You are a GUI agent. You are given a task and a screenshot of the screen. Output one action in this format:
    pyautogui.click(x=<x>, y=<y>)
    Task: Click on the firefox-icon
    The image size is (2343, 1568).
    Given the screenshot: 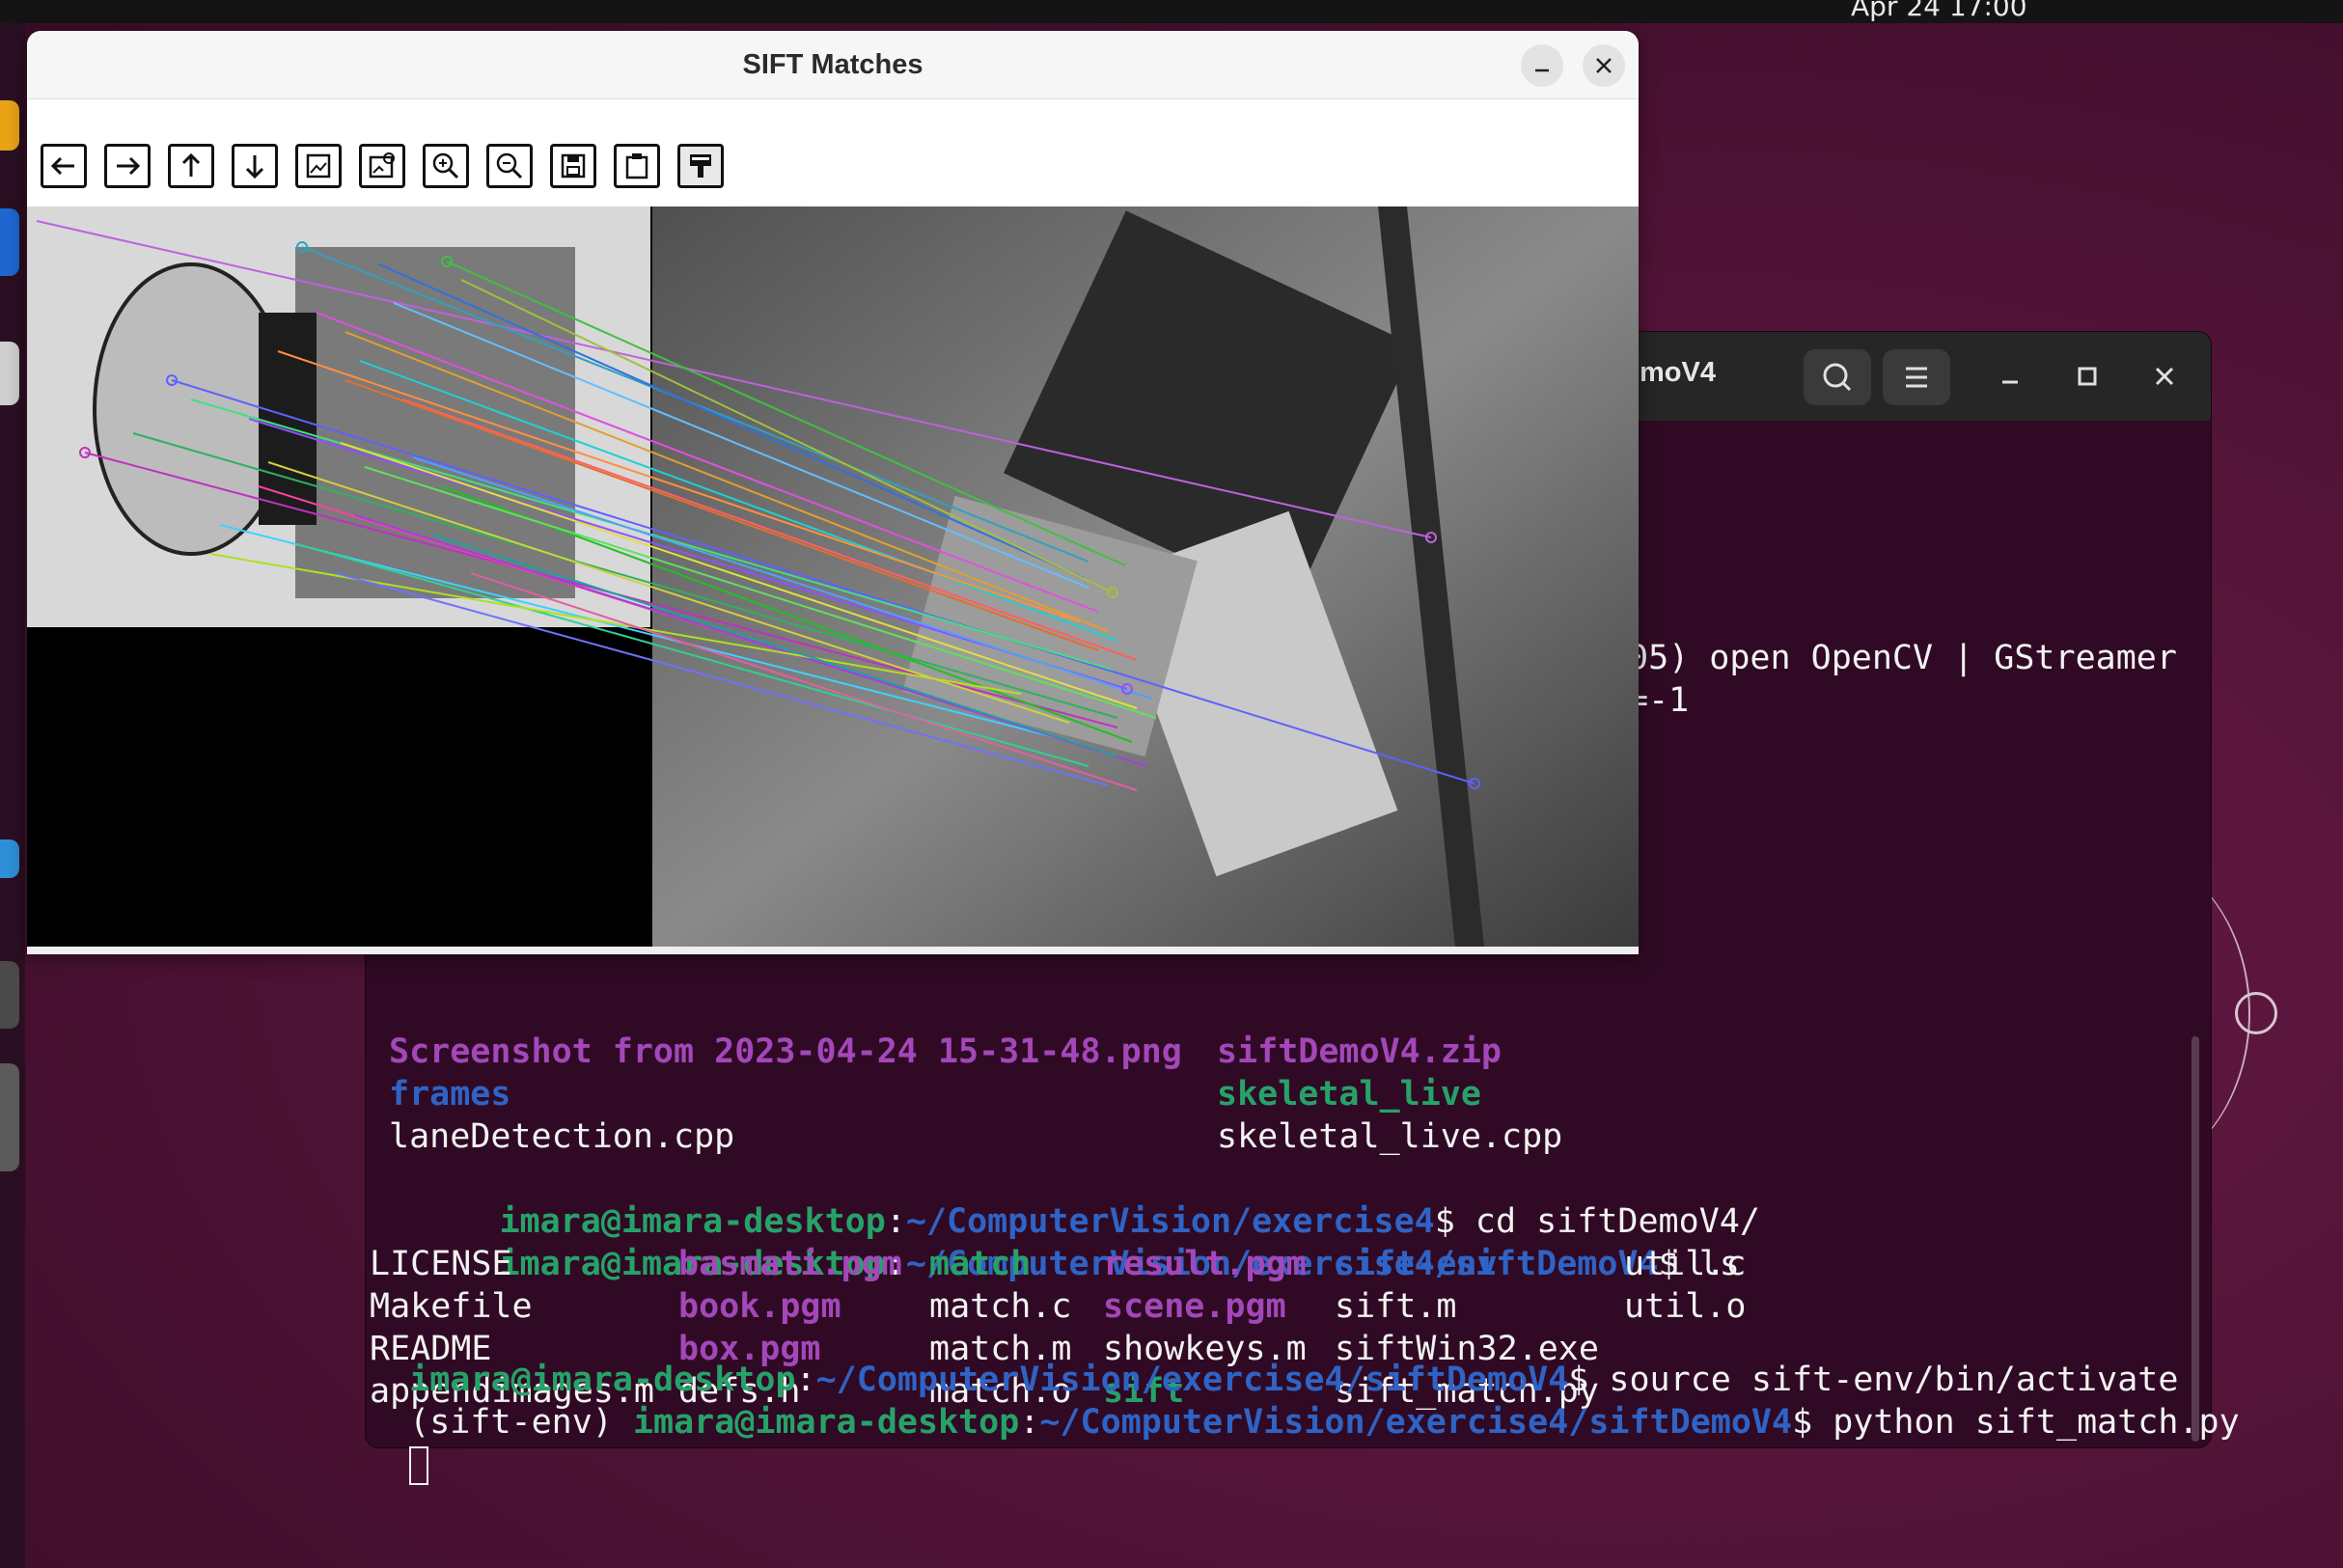 What is the action you would take?
    pyautogui.click(x=9, y=242)
    